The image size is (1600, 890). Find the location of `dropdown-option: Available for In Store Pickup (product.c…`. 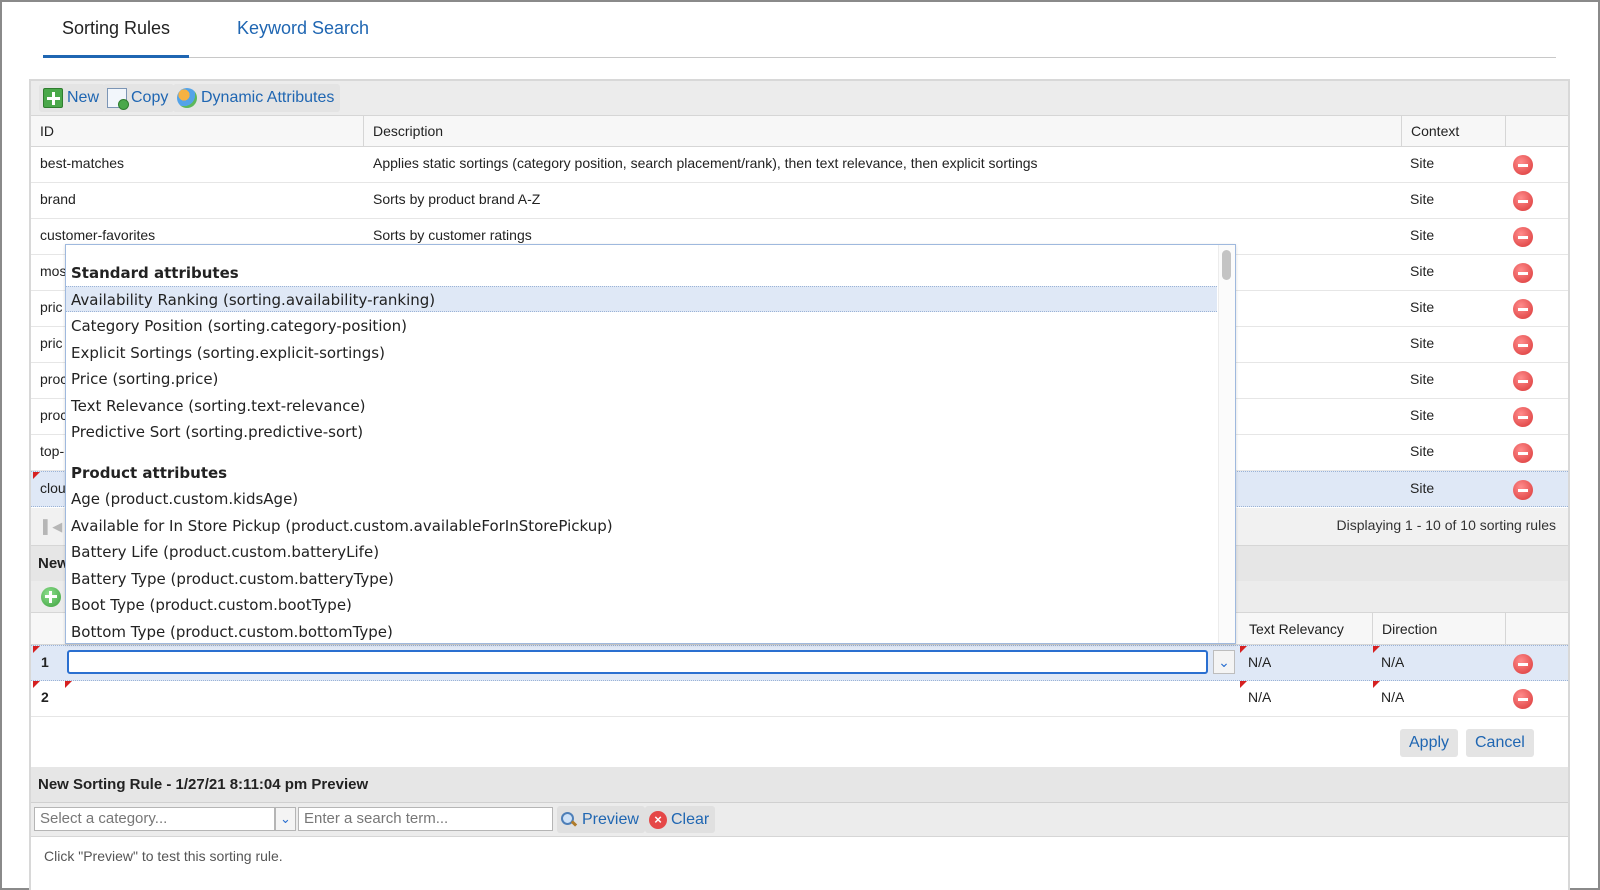

dropdown-option: Available for In Store Pickup (product.c… is located at coordinates (641, 526).